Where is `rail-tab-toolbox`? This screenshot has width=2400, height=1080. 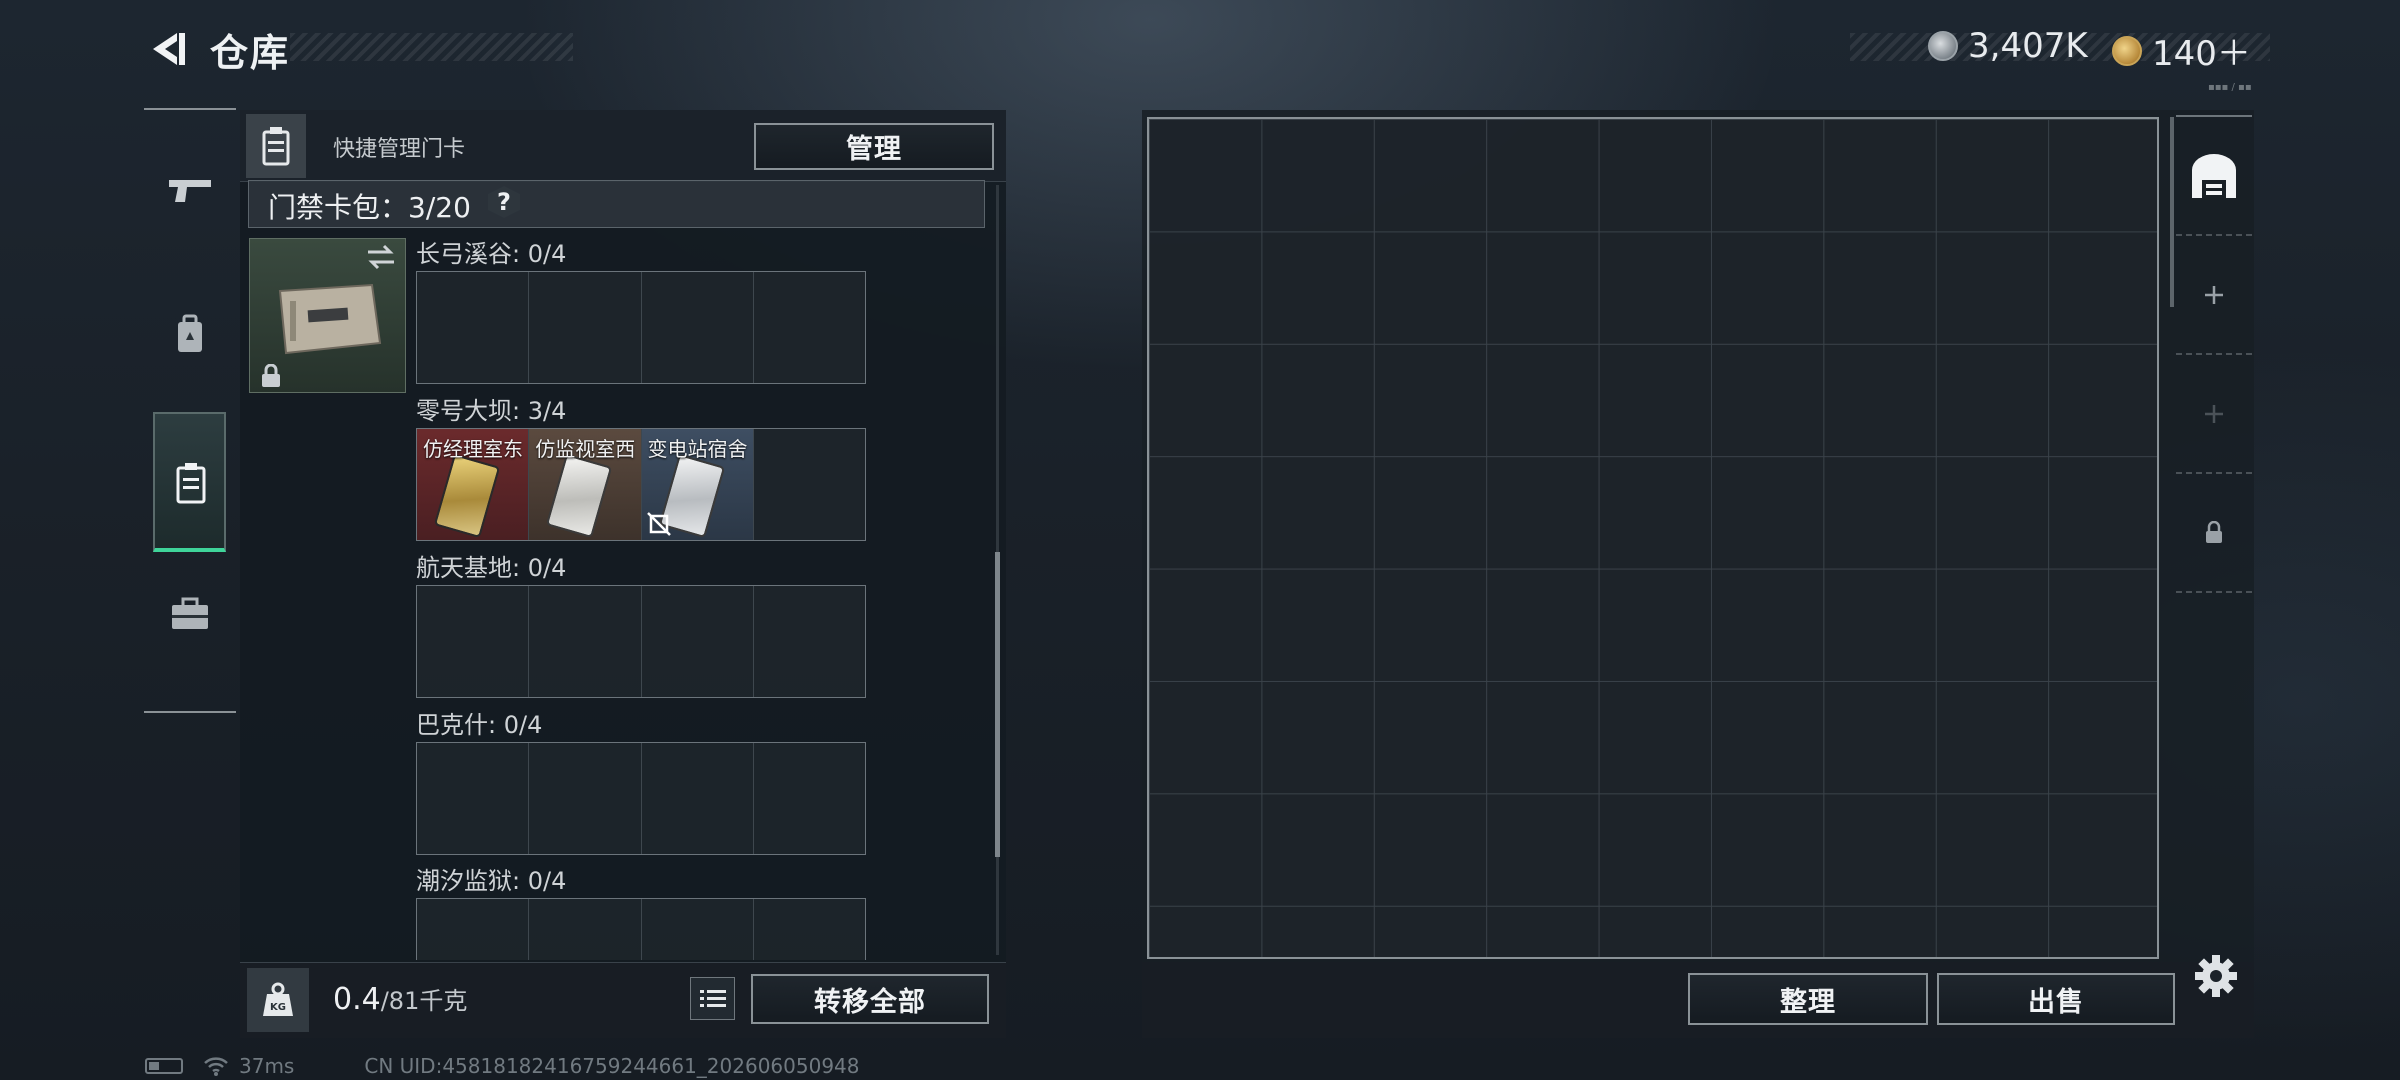 rail-tab-toolbox is located at coordinates (190, 614).